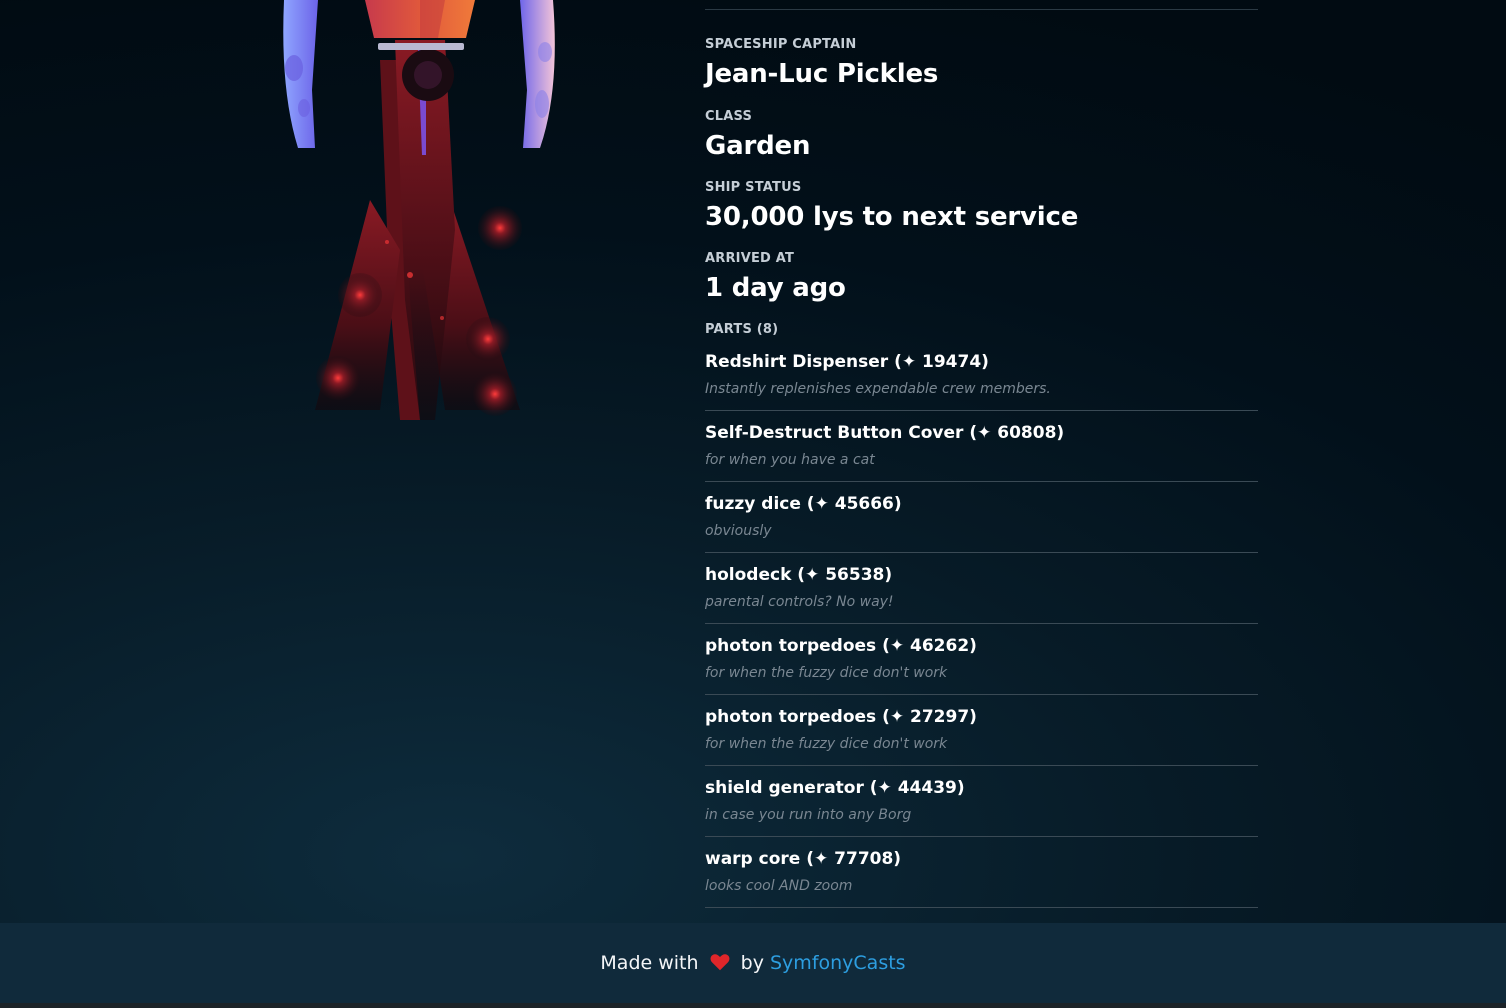  I want to click on part-description: in case you run into any Borg, so click(808, 815).